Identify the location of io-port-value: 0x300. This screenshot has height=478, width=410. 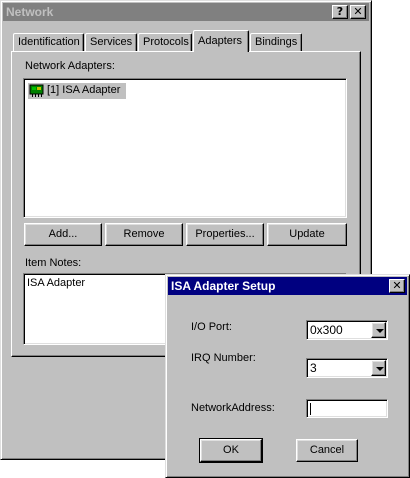
(326, 330).